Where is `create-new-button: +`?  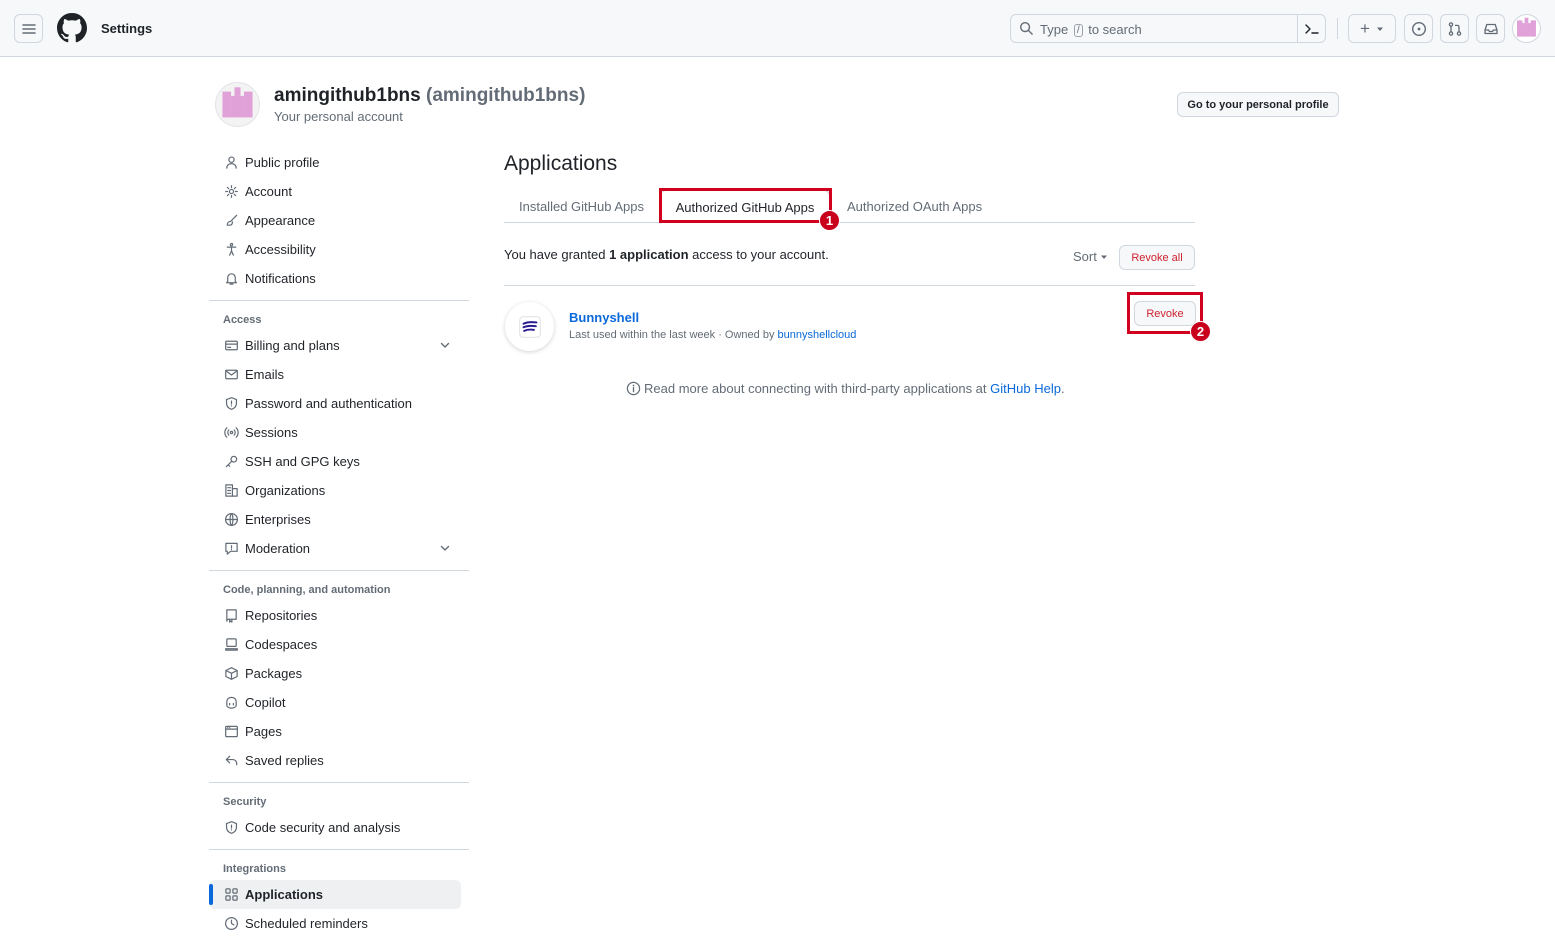 create-new-button: + is located at coordinates (1372, 28).